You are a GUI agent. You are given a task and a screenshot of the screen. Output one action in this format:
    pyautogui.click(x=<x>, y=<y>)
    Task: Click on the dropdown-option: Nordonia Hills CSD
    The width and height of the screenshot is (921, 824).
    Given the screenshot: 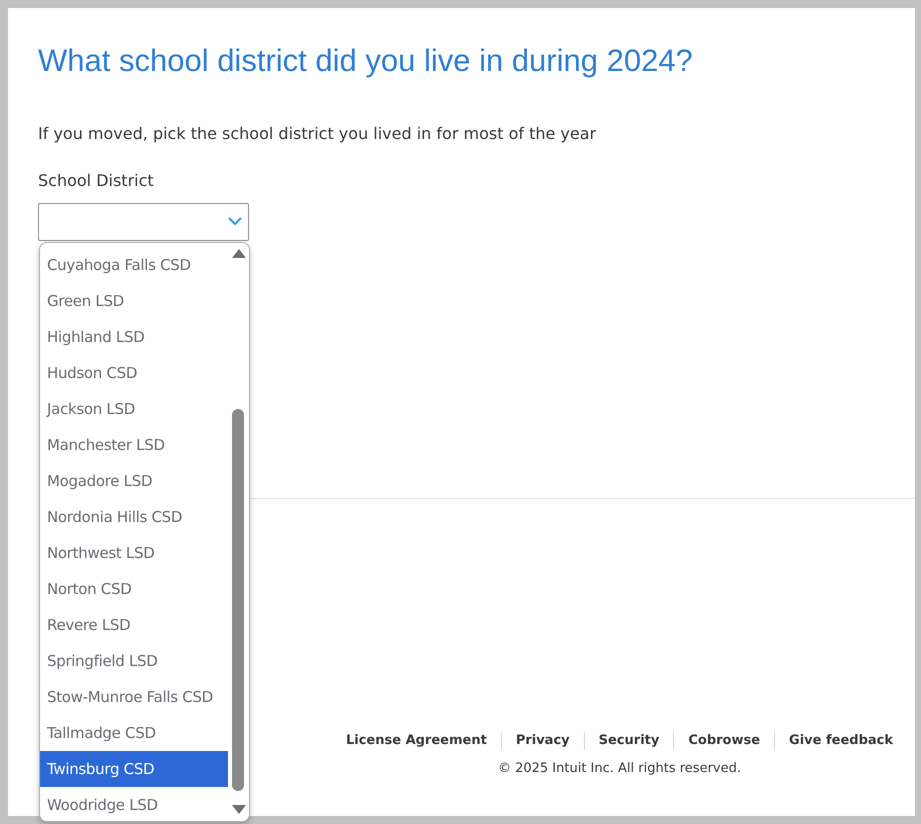 What is the action you would take?
    pyautogui.click(x=134, y=517)
    